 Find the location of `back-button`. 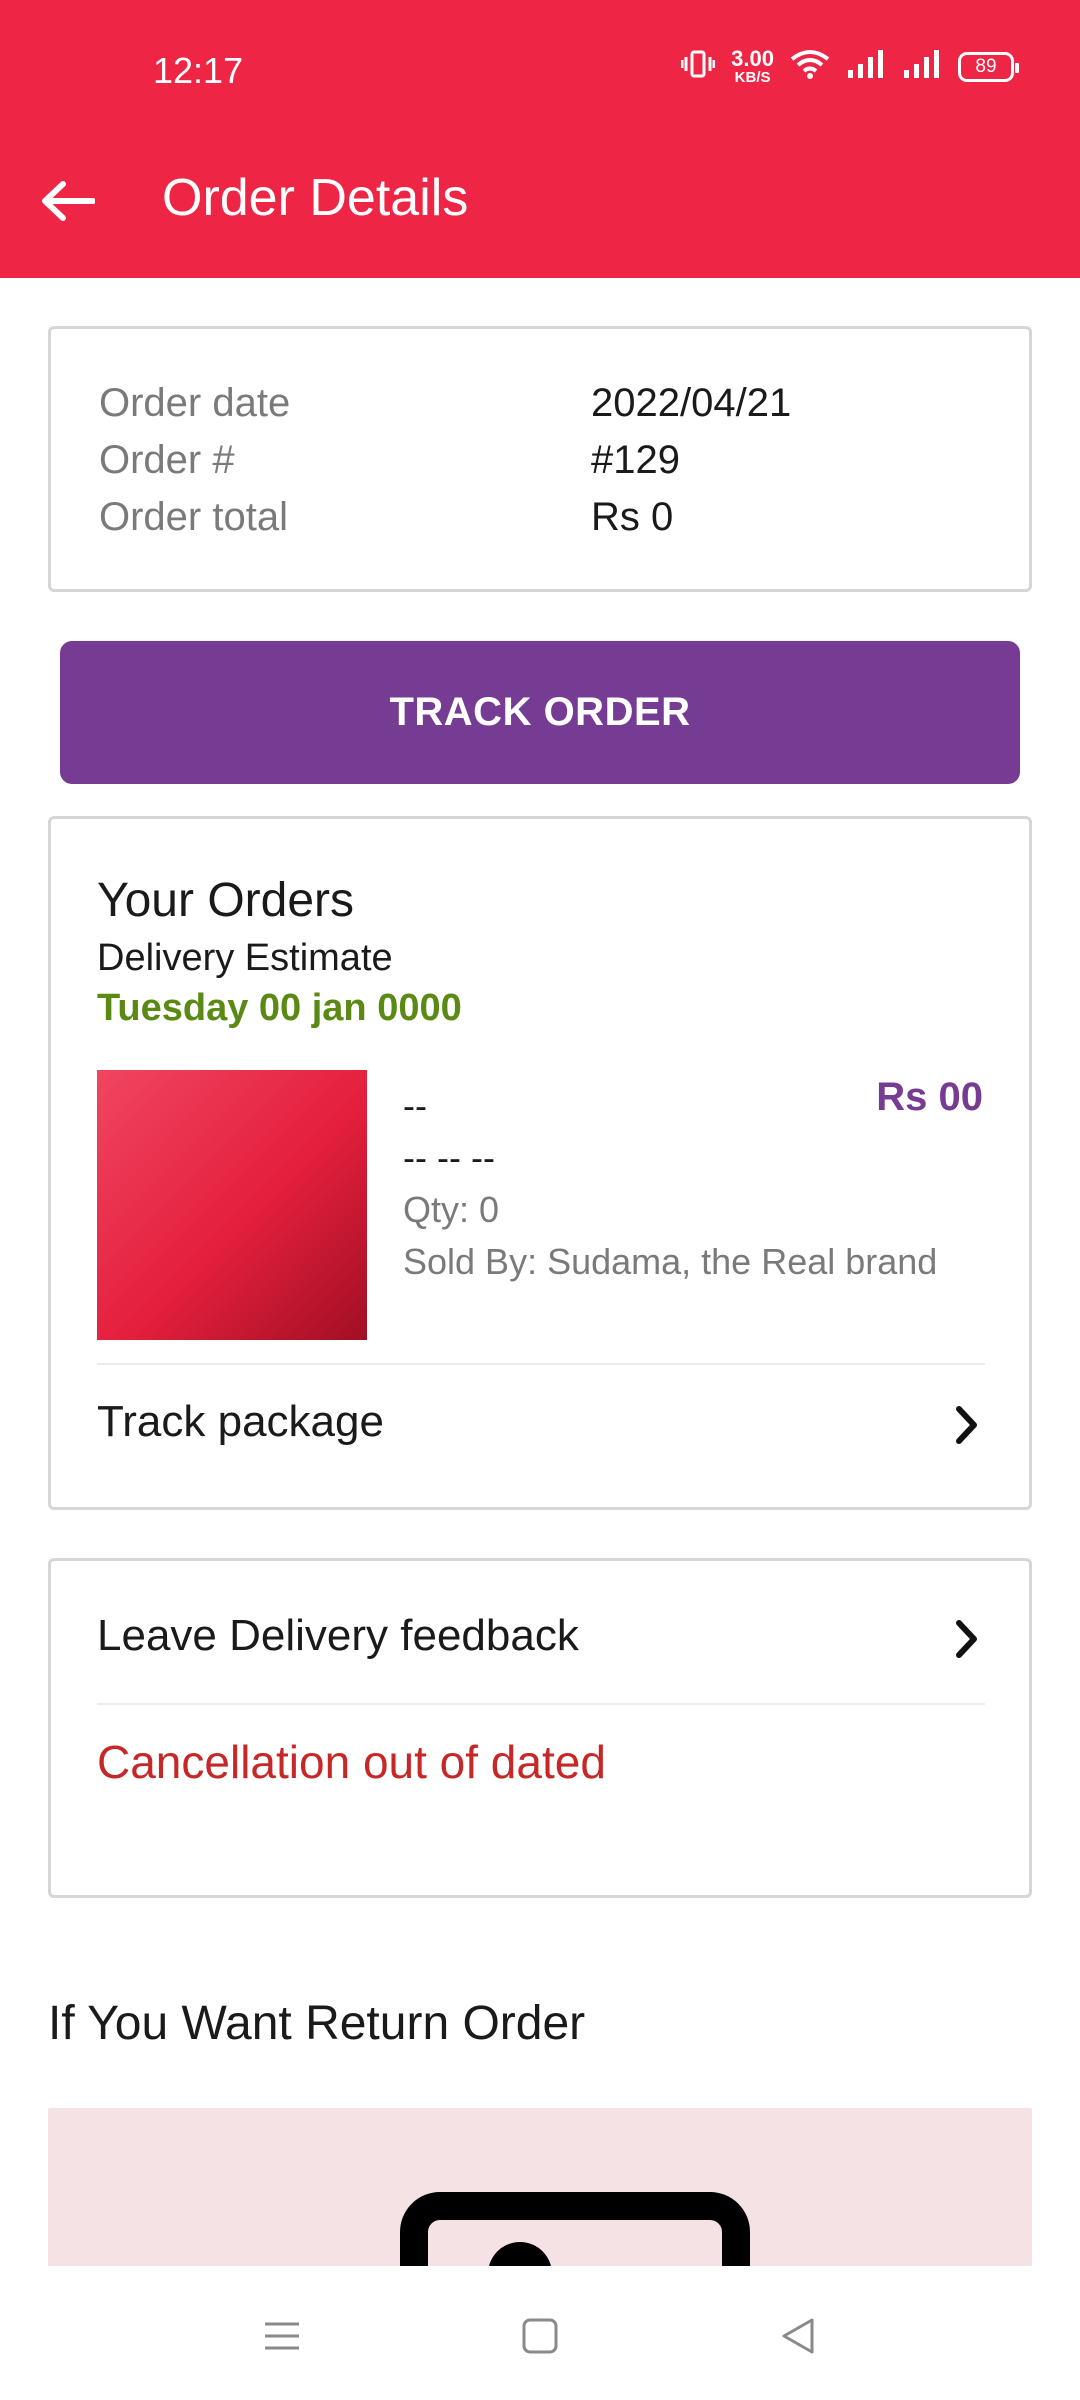

back-button is located at coordinates (67, 201).